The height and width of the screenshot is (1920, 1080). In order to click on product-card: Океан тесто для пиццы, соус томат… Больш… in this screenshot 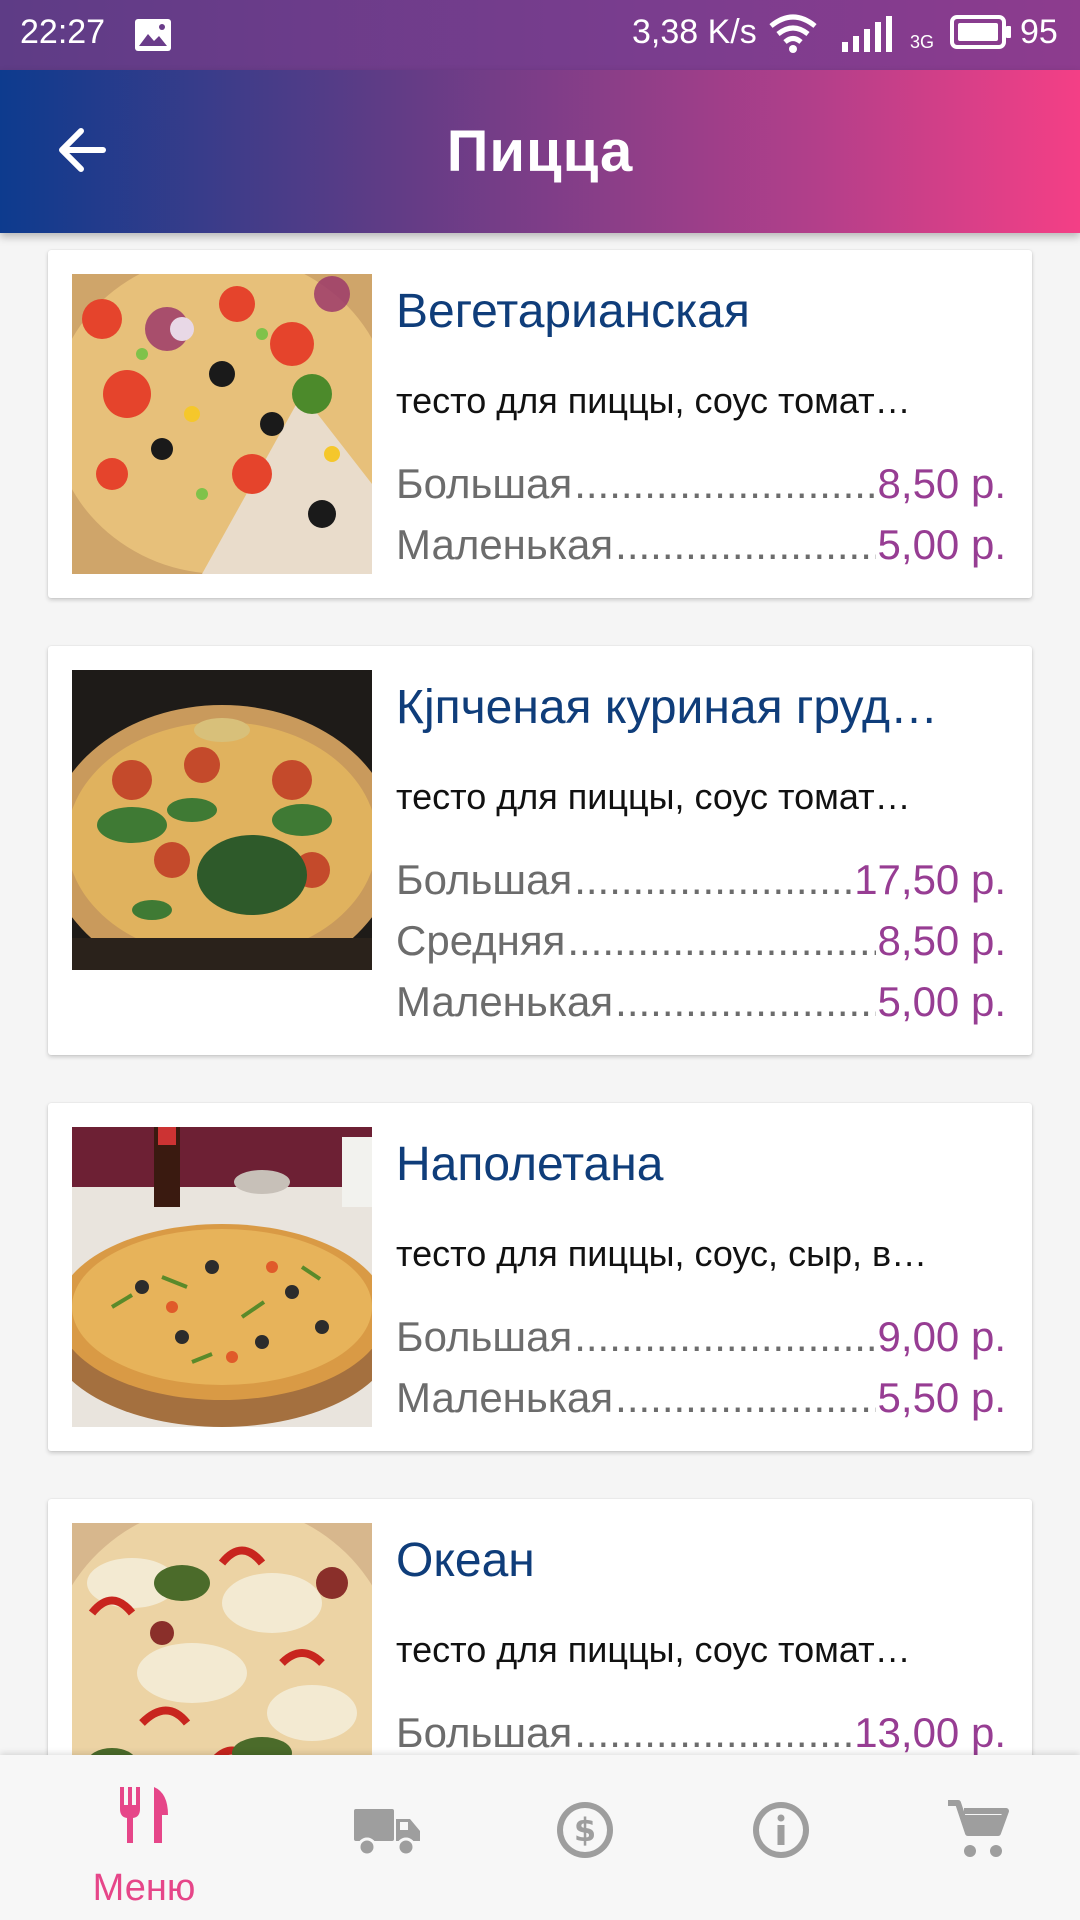, I will do `click(540, 1627)`.